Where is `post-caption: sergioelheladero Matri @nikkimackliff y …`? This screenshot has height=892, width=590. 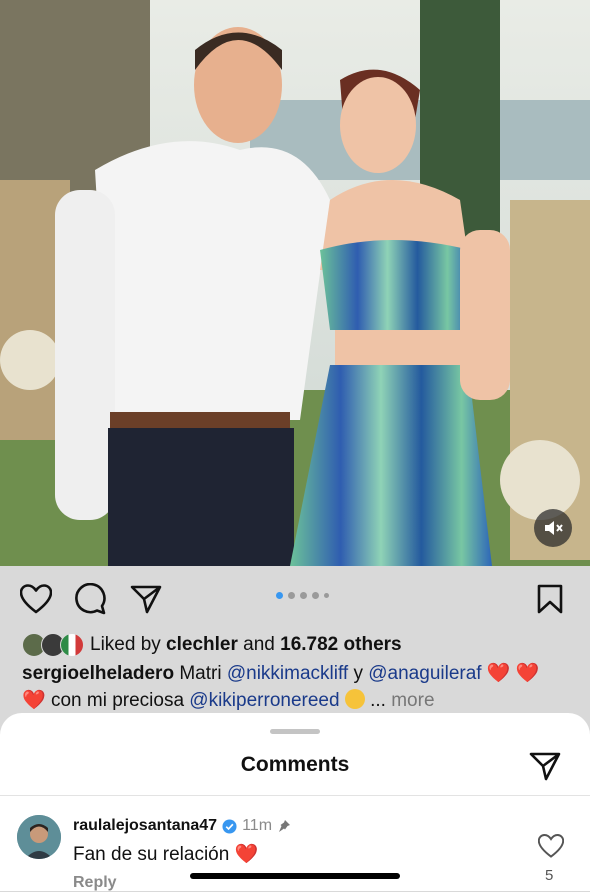 post-caption: sergioelheladero Matri @nikkimackliff y … is located at coordinates (300, 687).